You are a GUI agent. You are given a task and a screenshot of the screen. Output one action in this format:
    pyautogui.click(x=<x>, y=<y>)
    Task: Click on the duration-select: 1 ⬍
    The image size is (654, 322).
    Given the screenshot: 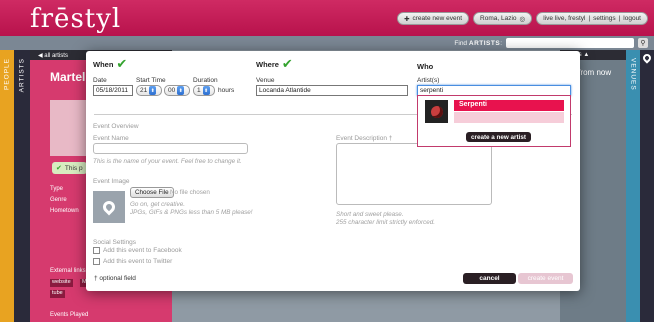 What is the action you would take?
    pyautogui.click(x=204, y=90)
    